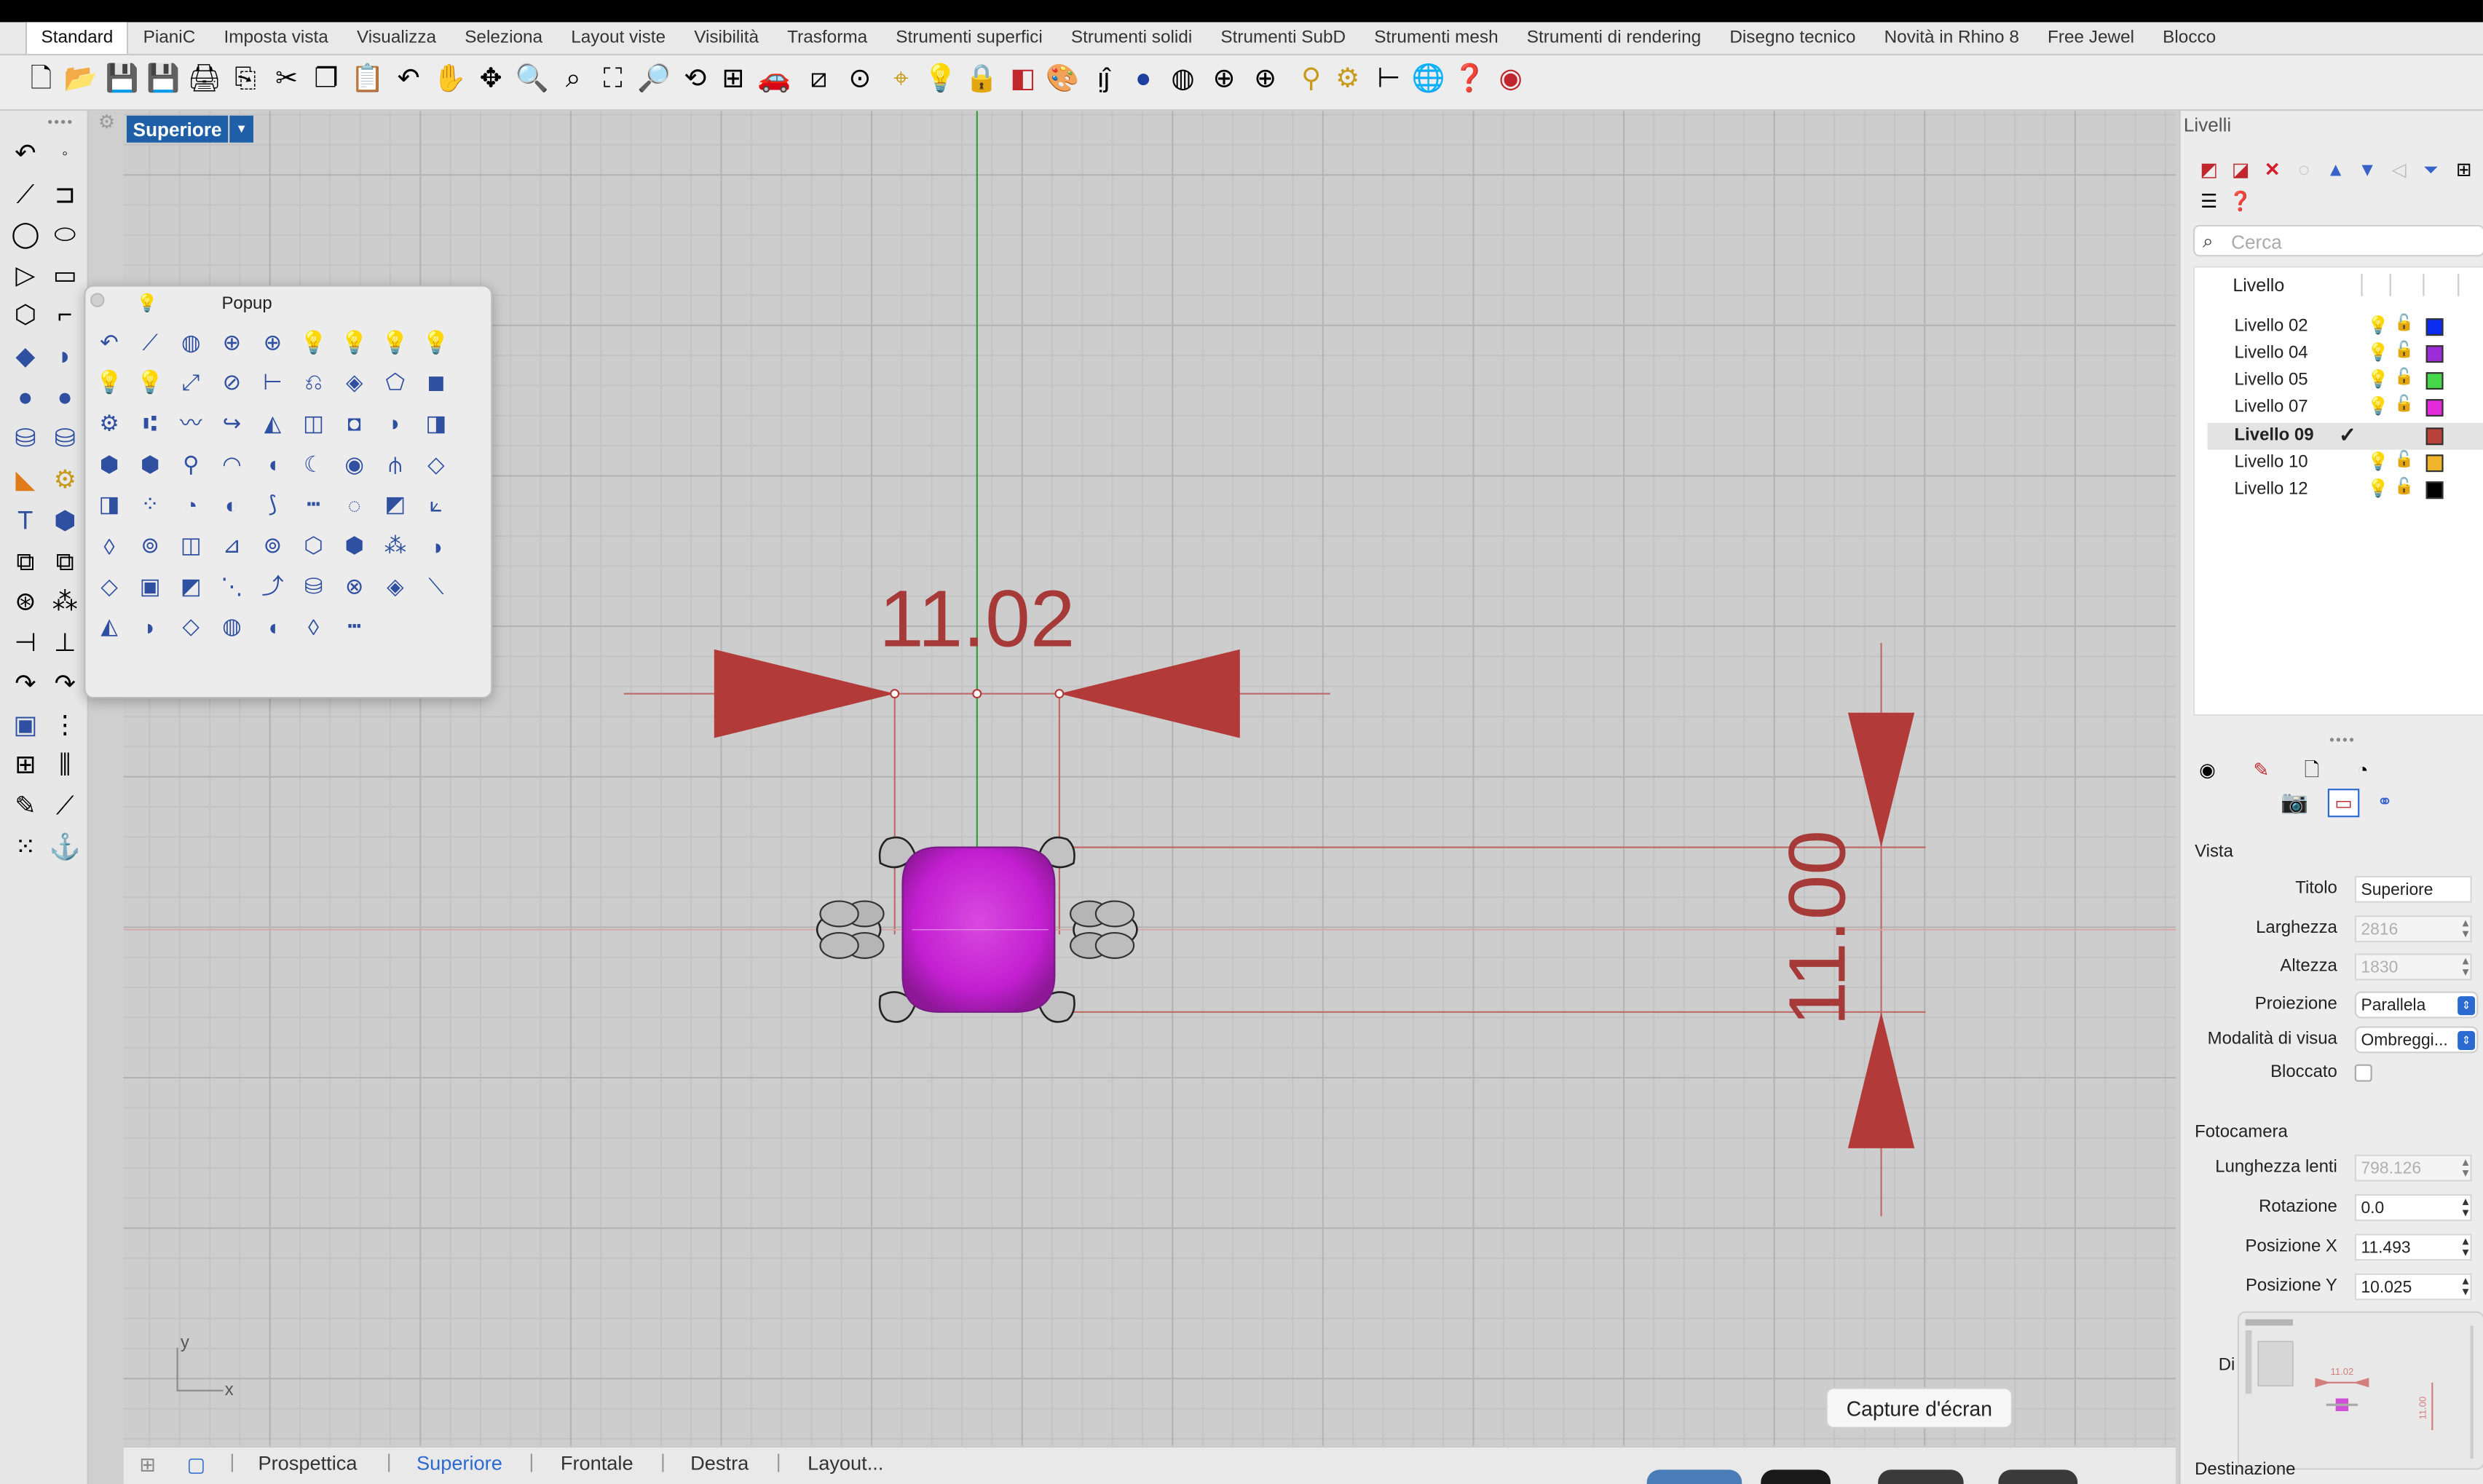 This screenshot has width=2483, height=1484. I want to click on layer-table-icon: ⊞, so click(2463, 169).